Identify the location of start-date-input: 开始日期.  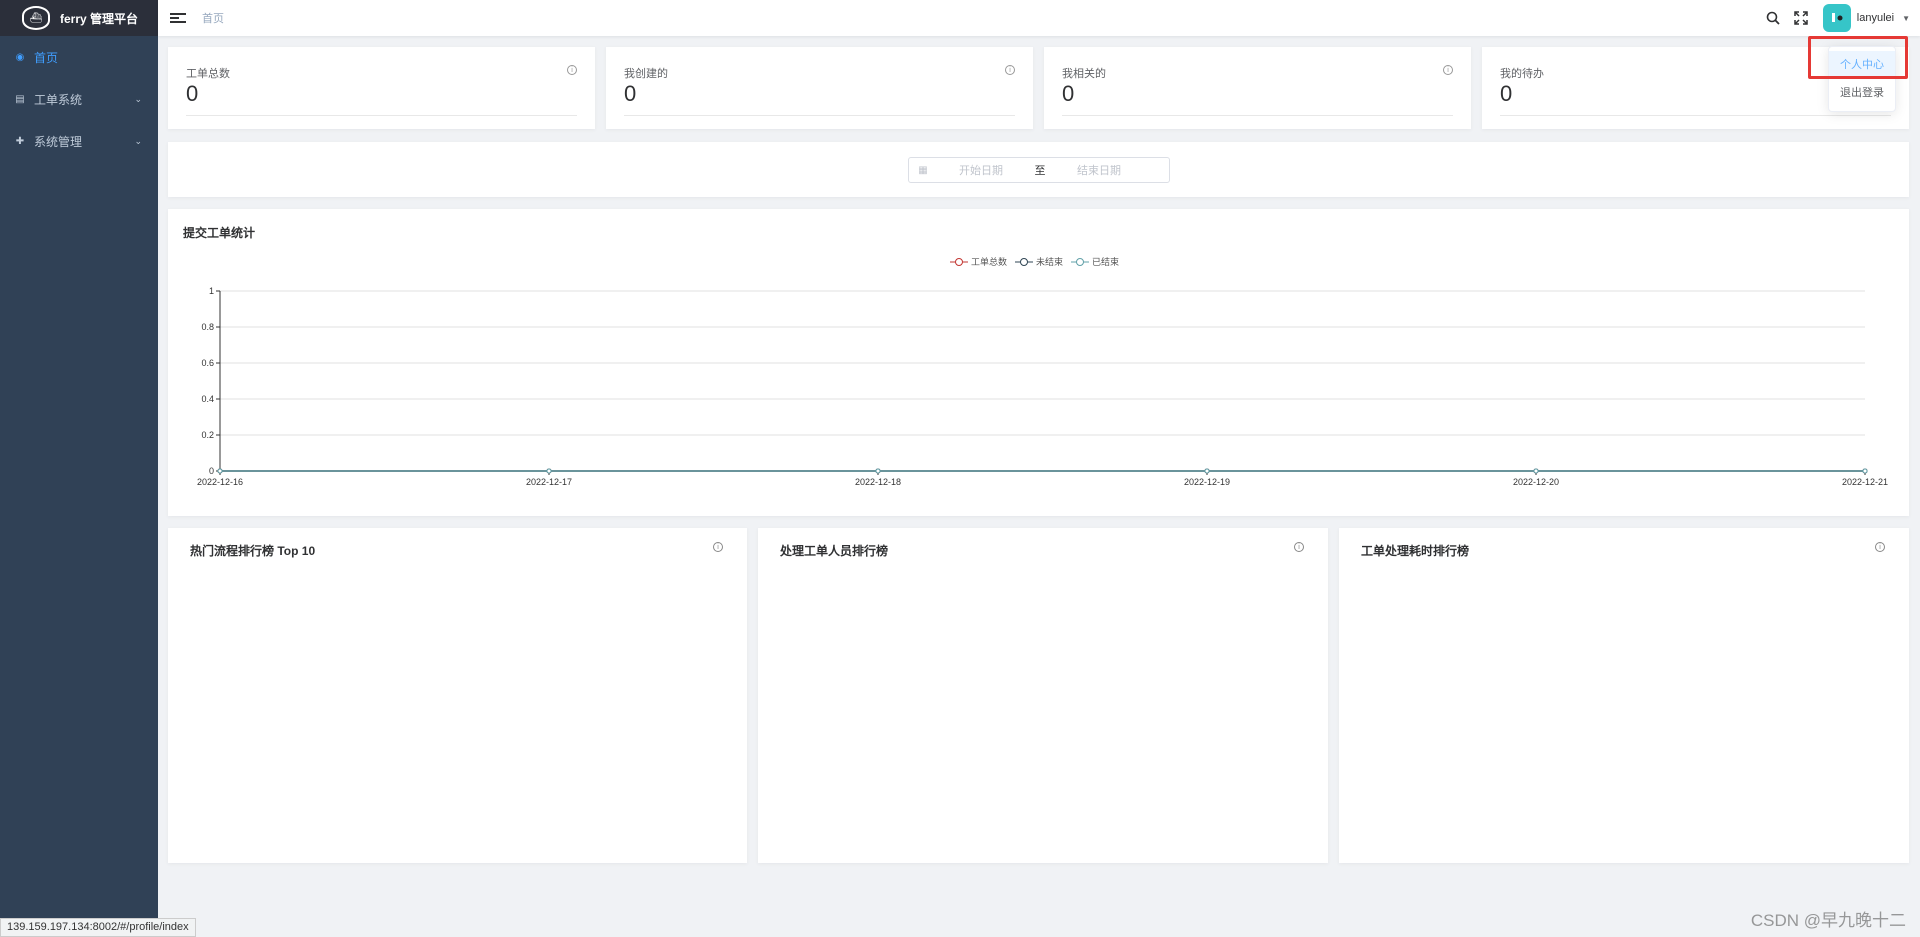
(981, 170).